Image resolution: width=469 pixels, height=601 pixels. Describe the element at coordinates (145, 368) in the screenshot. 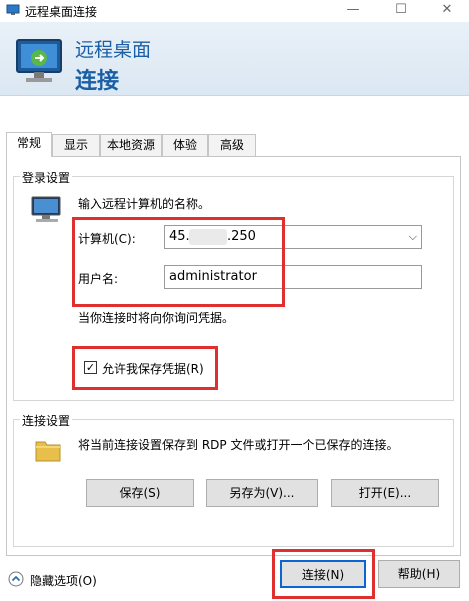

I see `highlight-box-save-credentials` at that location.